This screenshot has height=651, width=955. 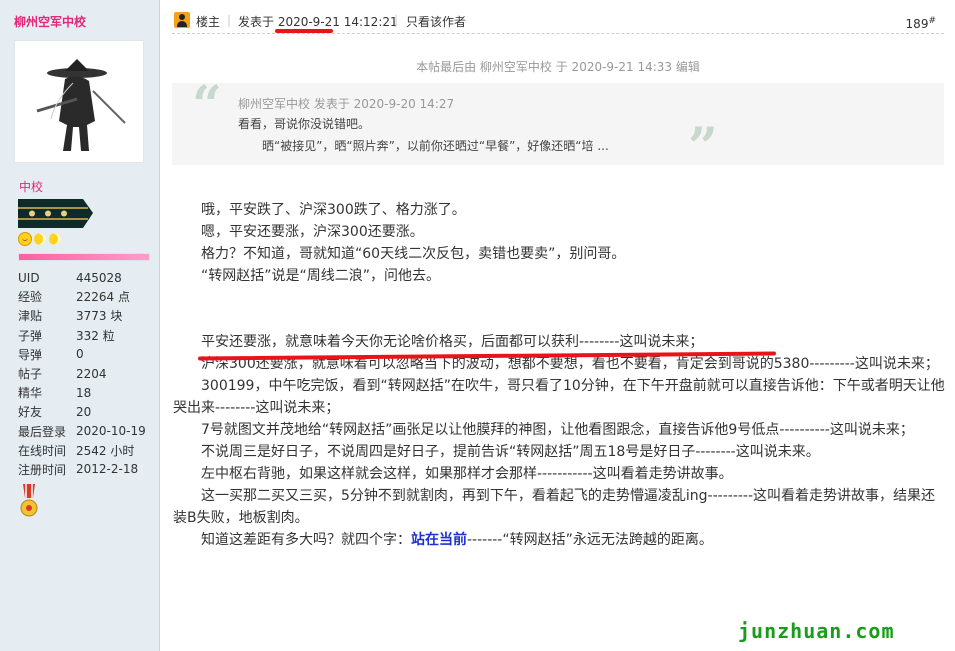 I want to click on floor-number-value: 189, so click(x=917, y=24).